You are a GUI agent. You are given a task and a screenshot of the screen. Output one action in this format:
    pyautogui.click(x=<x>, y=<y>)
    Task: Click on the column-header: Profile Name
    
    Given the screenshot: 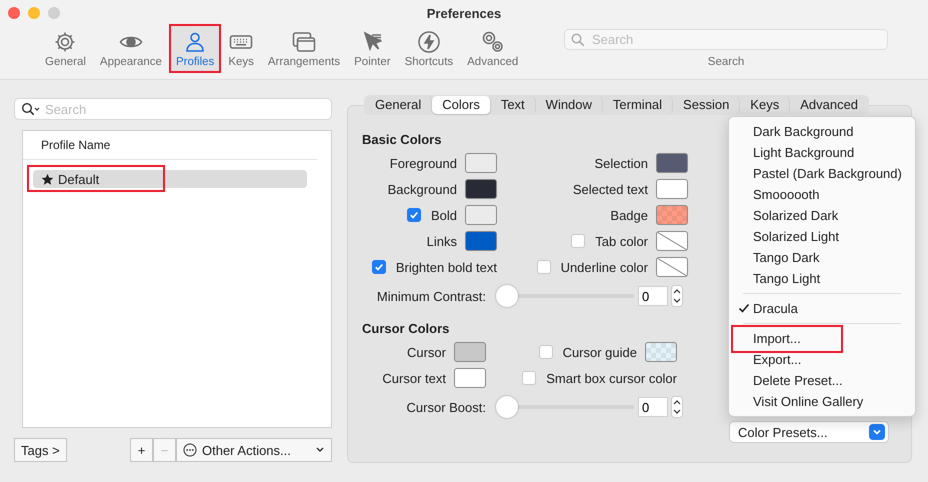 What is the action you would take?
    pyautogui.click(x=75, y=145)
    